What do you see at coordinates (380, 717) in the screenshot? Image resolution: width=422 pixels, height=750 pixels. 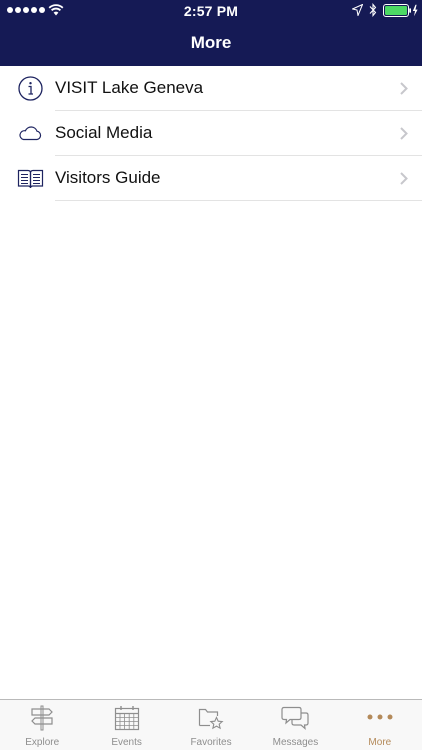 I see `more-dots-icon` at bounding box center [380, 717].